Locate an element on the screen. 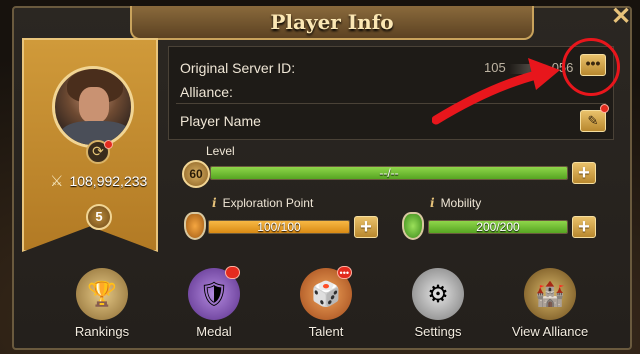  nav-label: Medal is located at coordinates (214, 331).